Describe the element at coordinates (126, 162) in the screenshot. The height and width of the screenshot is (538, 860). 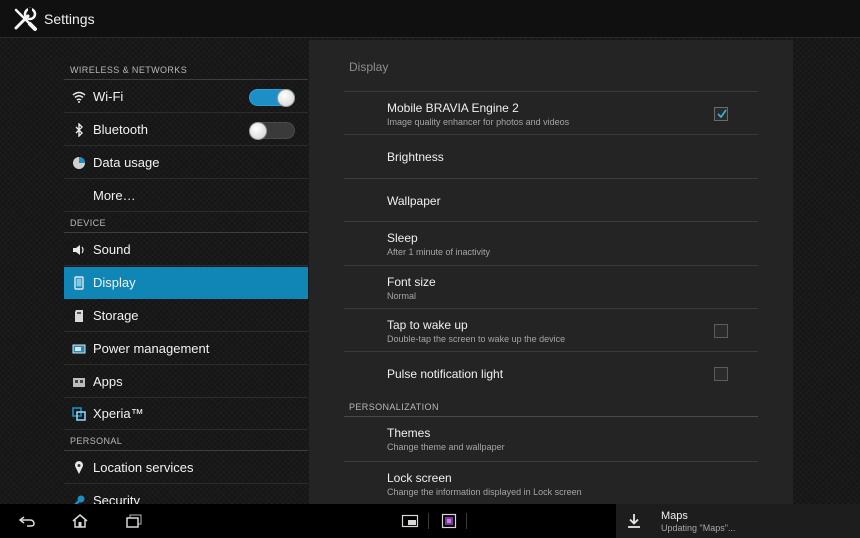
I see `sidebar-item-label: Data usage` at that location.